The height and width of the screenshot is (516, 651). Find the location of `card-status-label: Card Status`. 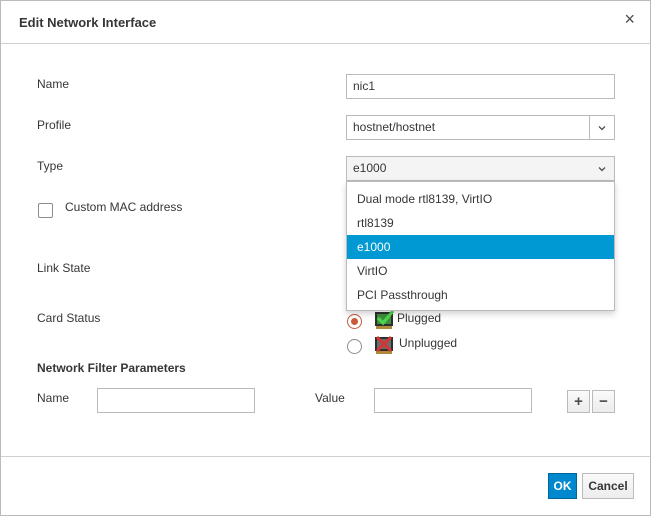

card-status-label: Card Status is located at coordinates (69, 318).